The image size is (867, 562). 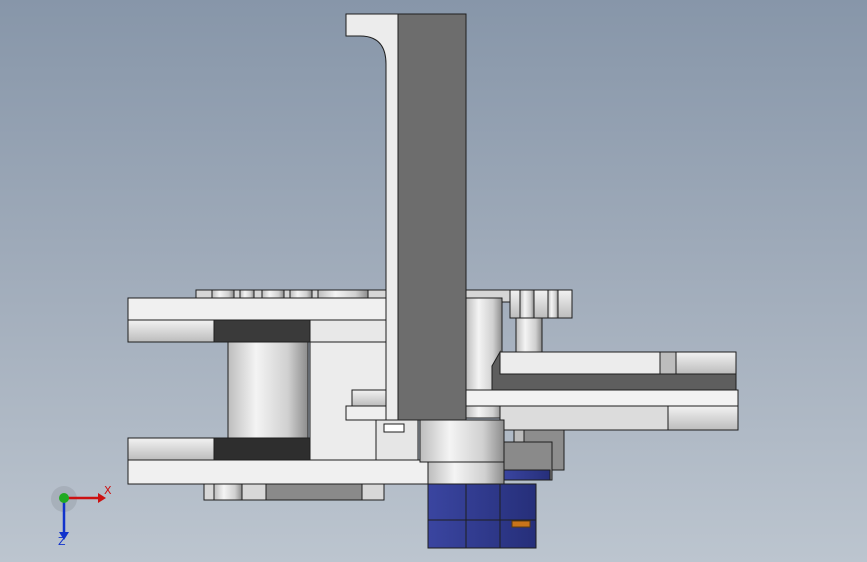 I want to click on upper-arm-plate, so click(x=257, y=320).